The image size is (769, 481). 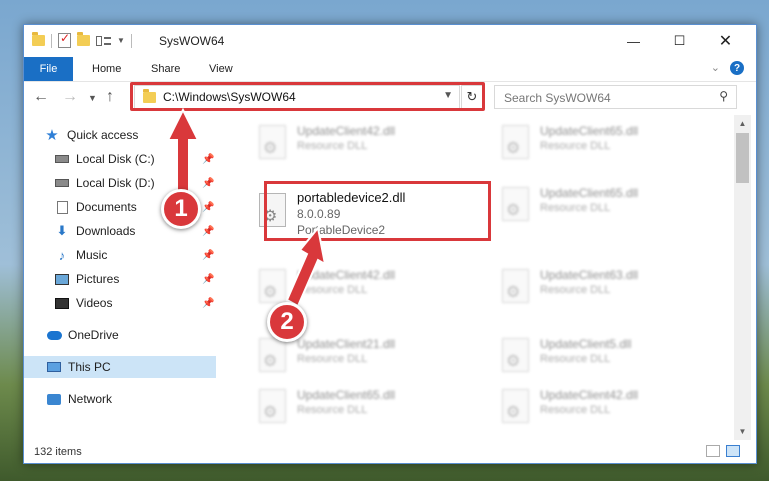 What do you see at coordinates (287, 322) in the screenshot?
I see `step-2-badge: 2` at bounding box center [287, 322].